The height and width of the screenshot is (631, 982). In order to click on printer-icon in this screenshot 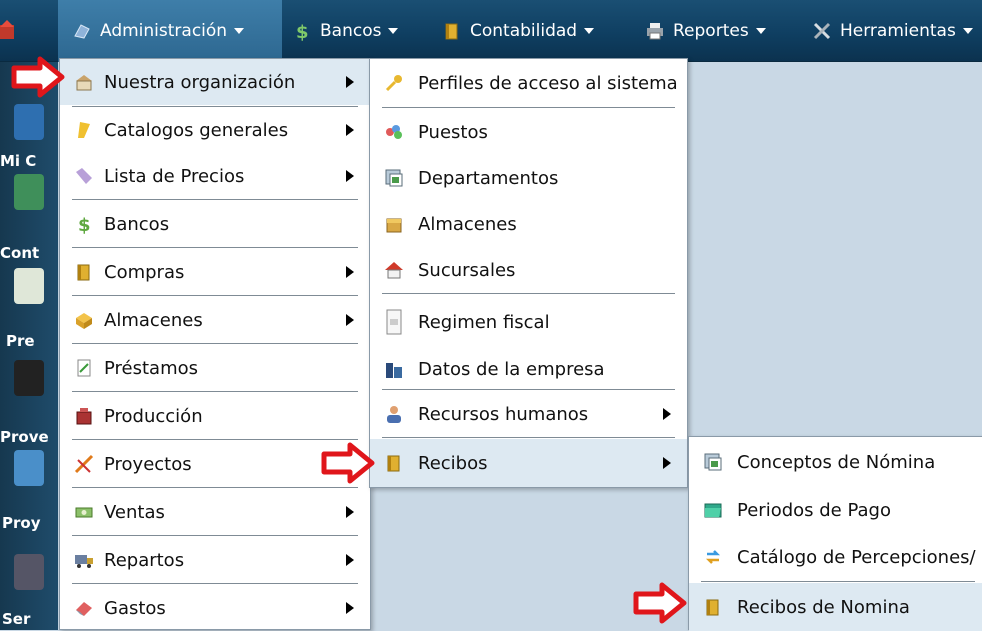, I will do `click(655, 31)`.